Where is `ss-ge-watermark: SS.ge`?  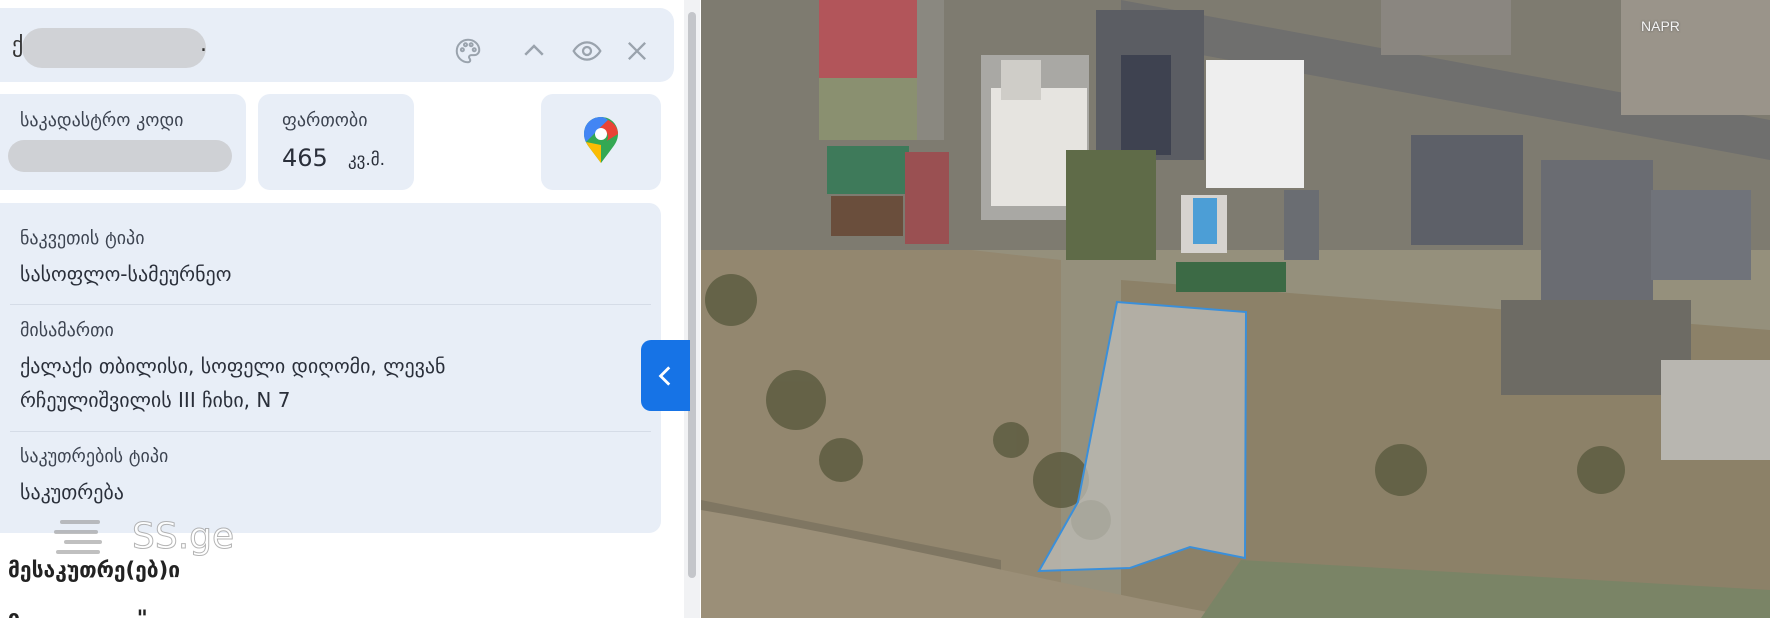 ss-ge-watermark: SS.ge is located at coordinates (152, 539).